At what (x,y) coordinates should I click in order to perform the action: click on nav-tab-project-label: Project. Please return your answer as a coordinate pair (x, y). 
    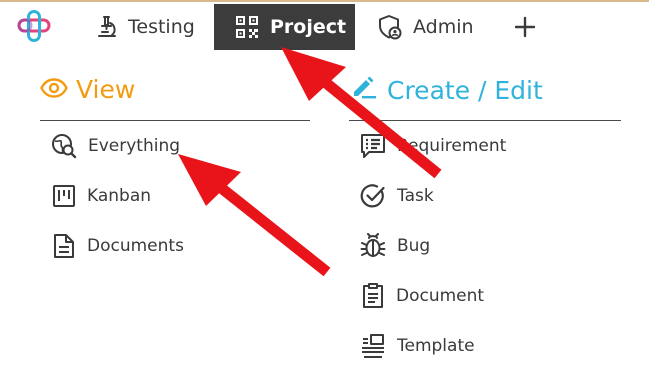
    Looking at the image, I should click on (308, 27).